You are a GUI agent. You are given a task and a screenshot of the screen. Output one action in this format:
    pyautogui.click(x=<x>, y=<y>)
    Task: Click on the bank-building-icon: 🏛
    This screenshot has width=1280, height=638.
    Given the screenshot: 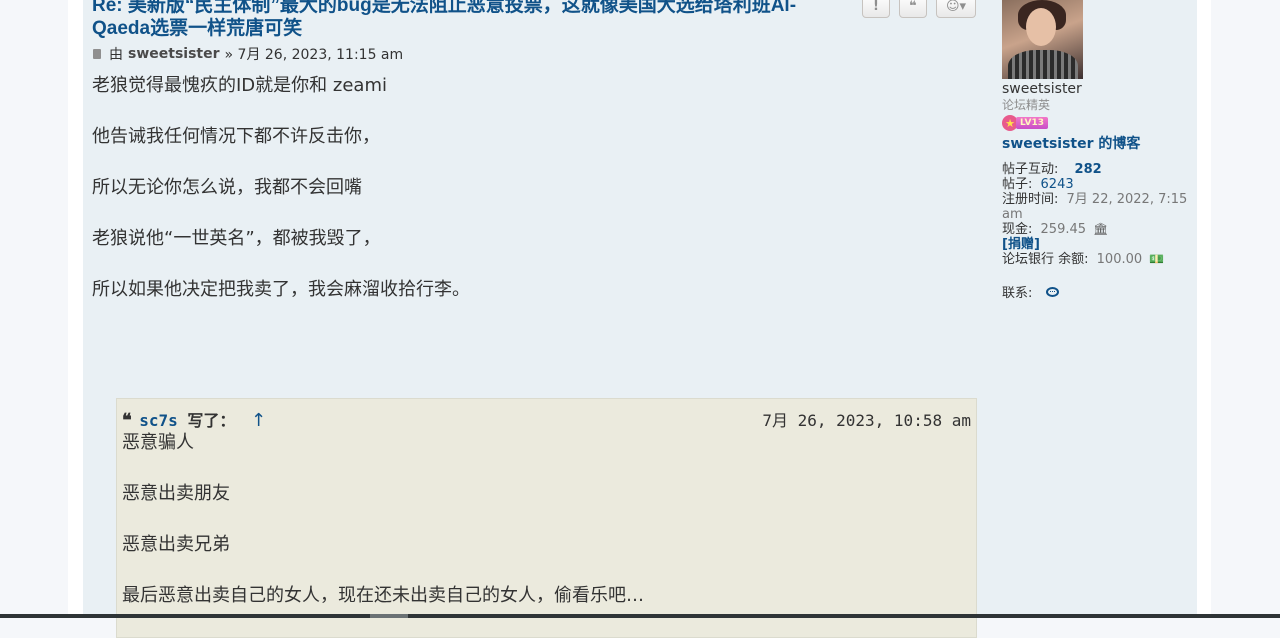 What is the action you would take?
    pyautogui.click(x=1101, y=229)
    